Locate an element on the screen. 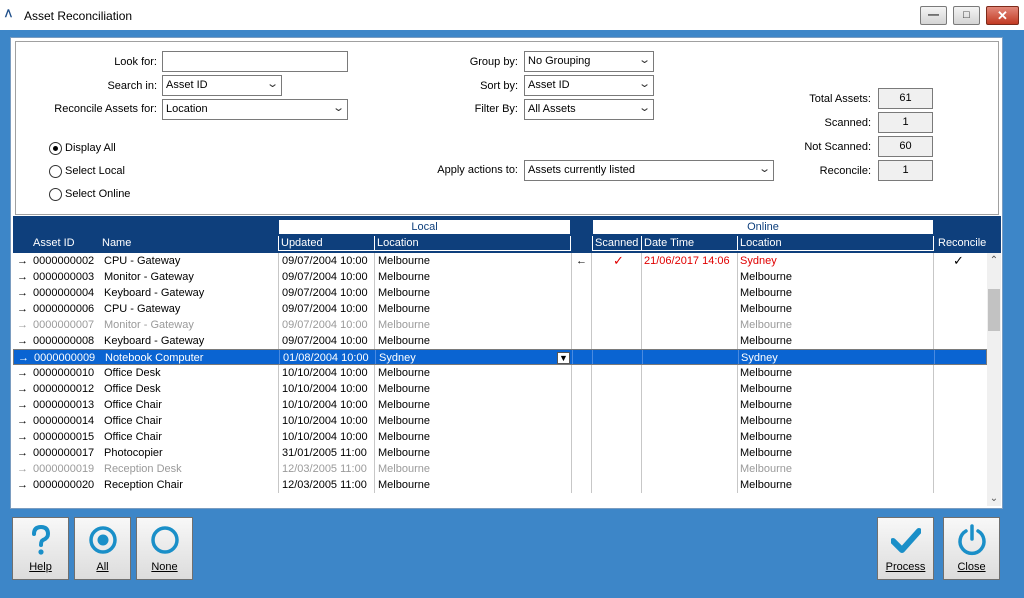  scroll-down-icon: ⌄ is located at coordinates (994, 498).